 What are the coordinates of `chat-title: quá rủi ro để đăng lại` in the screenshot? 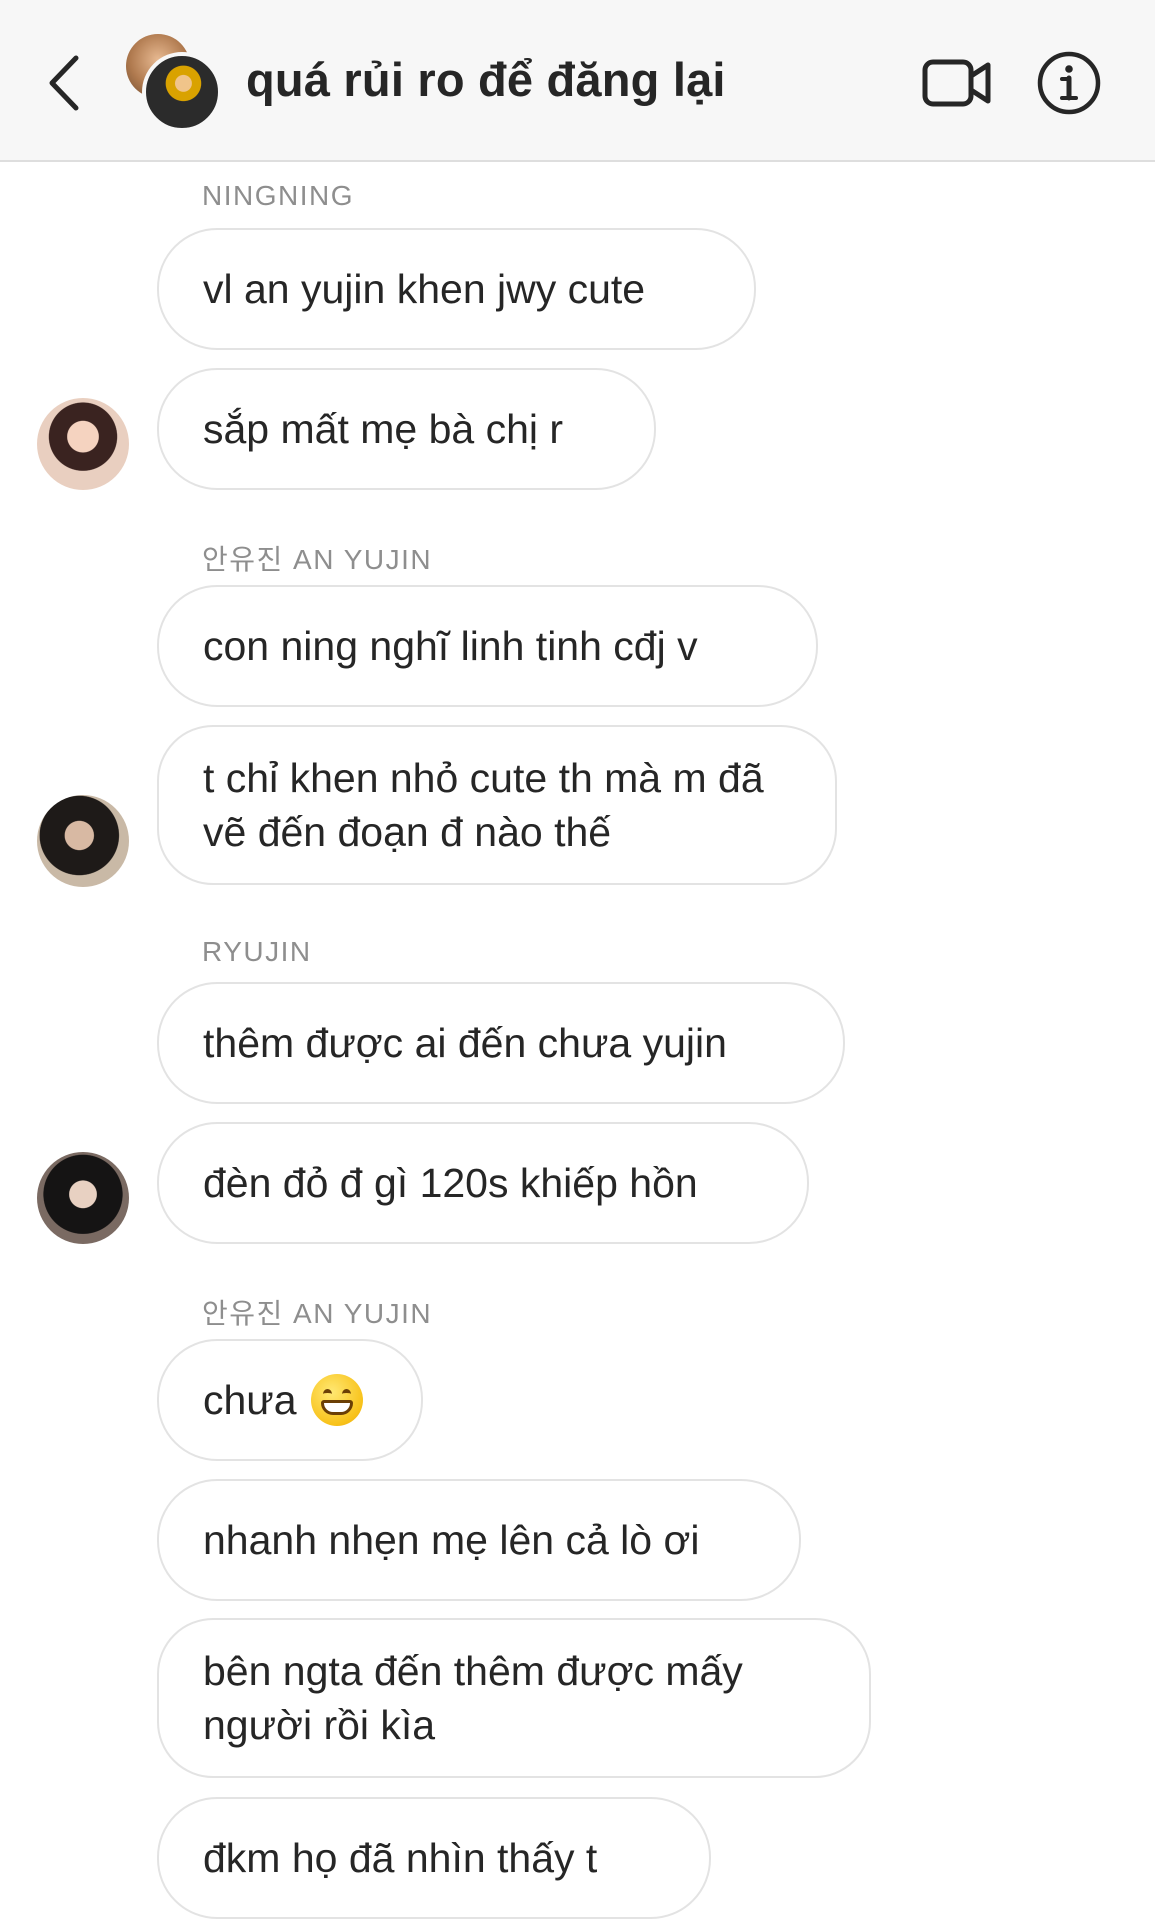 It's located at (486, 79).